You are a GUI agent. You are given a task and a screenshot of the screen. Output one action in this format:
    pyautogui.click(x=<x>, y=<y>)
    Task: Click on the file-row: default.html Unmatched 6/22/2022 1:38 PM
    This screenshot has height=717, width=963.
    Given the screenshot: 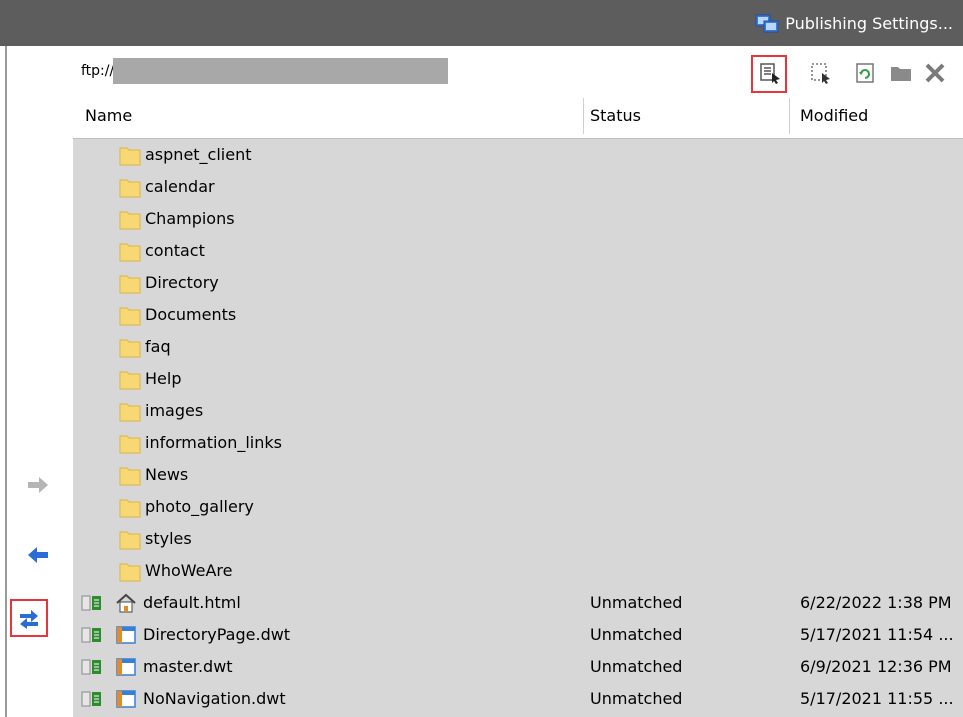 What is the action you would take?
    pyautogui.click(x=518, y=603)
    